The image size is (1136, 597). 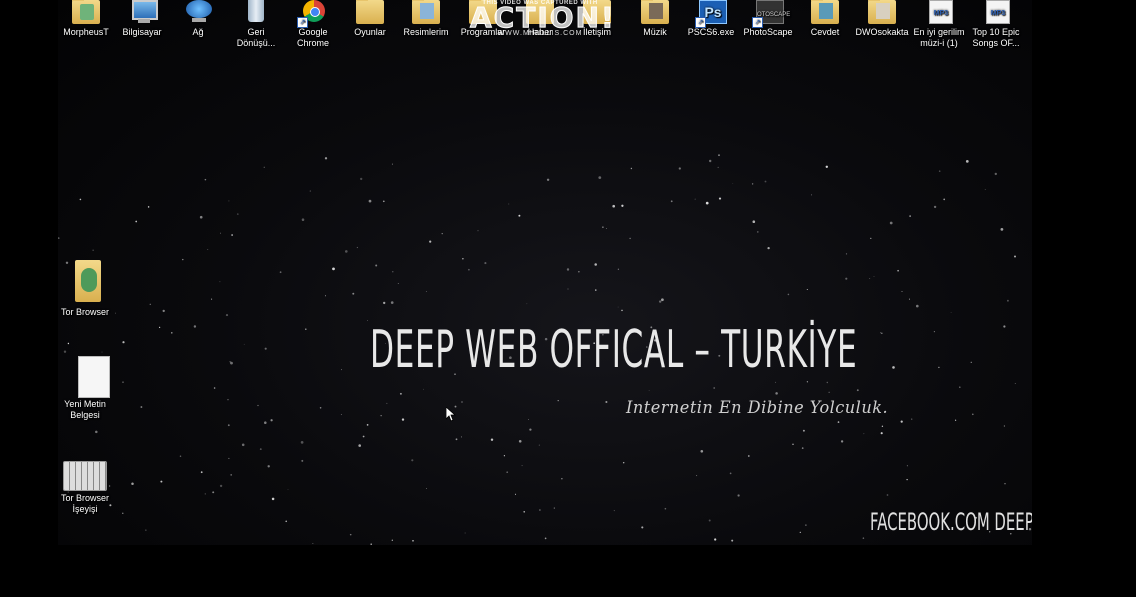 I want to click on network-icon, so click(x=198, y=13).